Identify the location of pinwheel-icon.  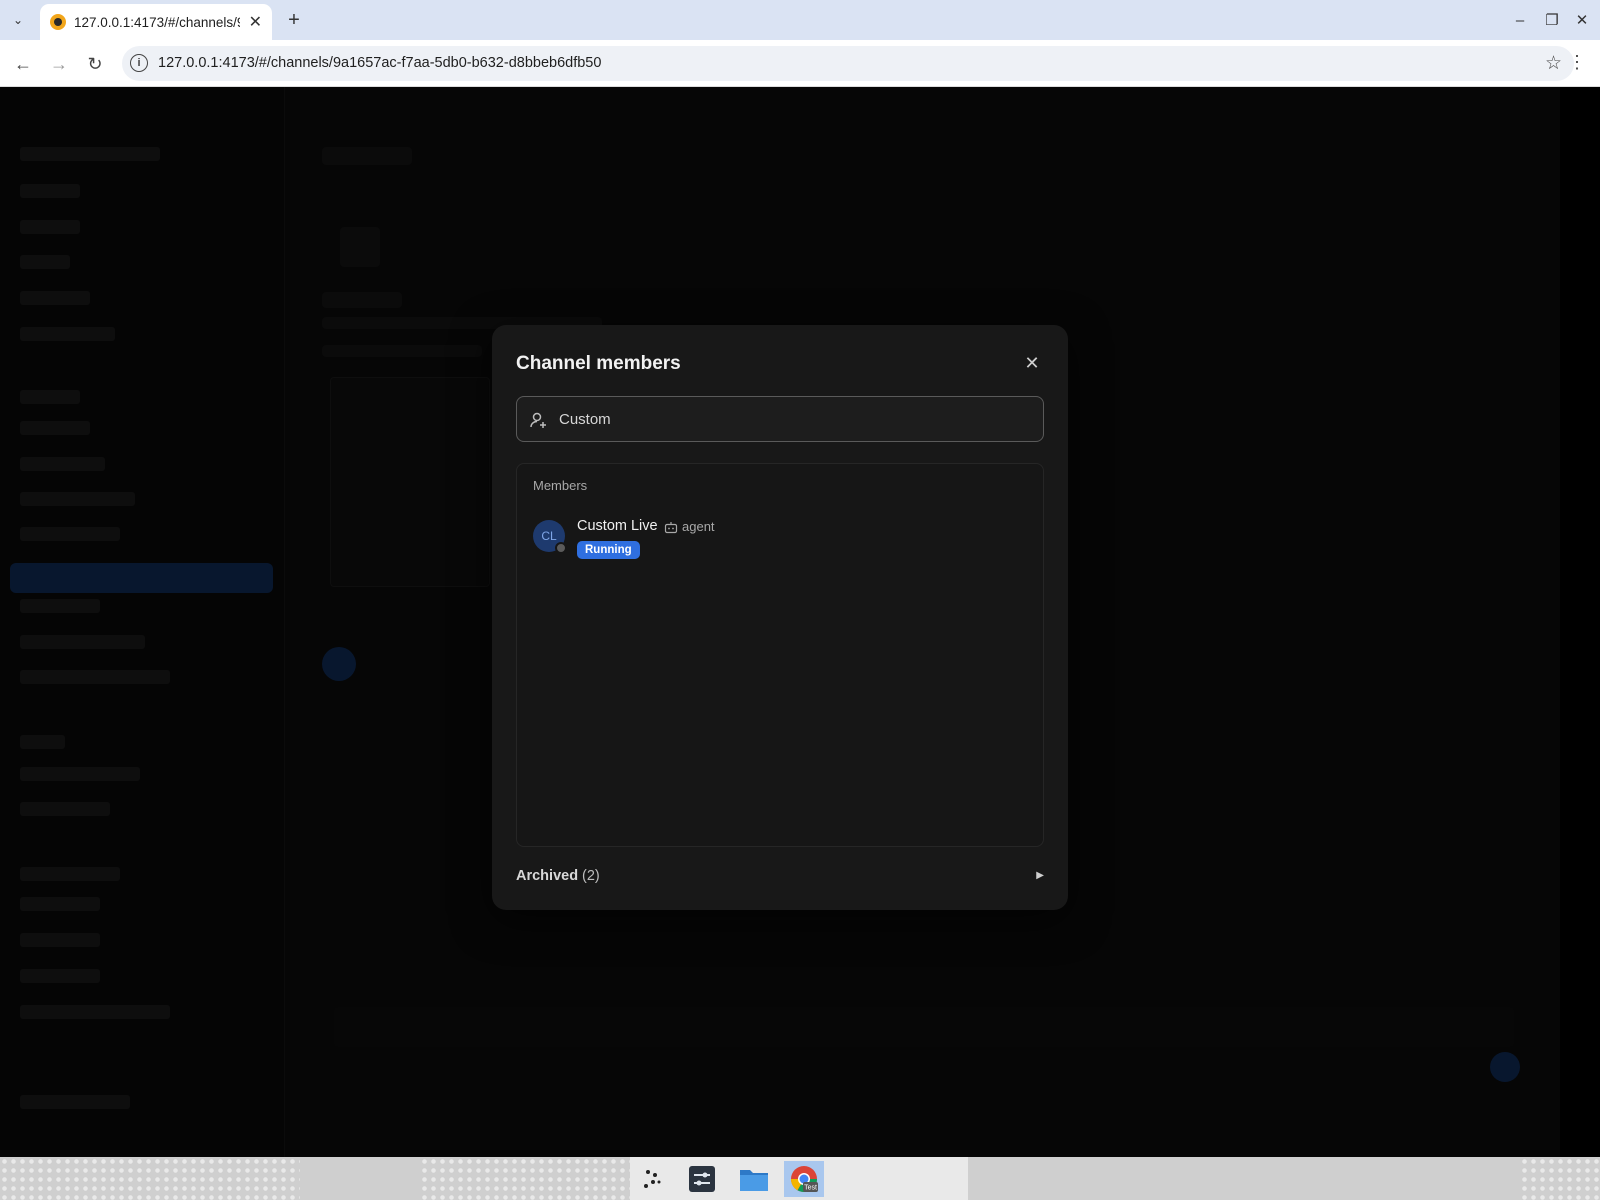
(652, 1179).